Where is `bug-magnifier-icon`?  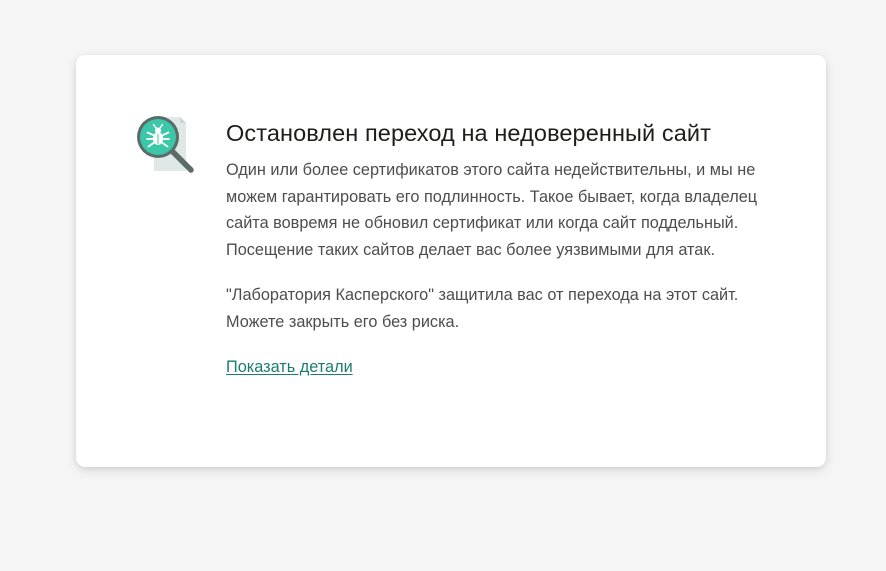
bug-magnifier-icon is located at coordinates (165, 144).